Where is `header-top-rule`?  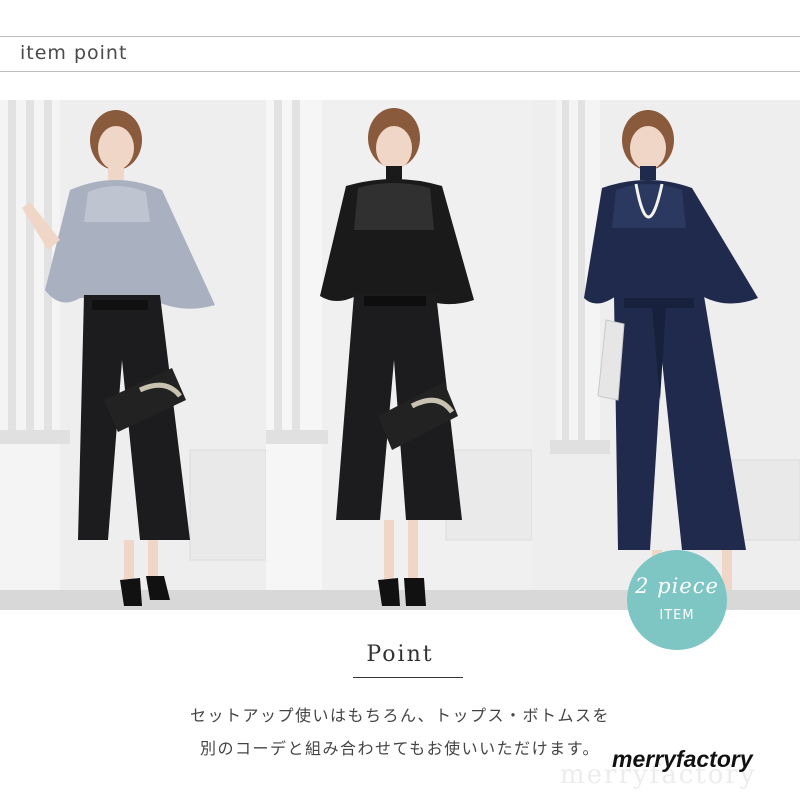
header-top-rule is located at coordinates (400, 36).